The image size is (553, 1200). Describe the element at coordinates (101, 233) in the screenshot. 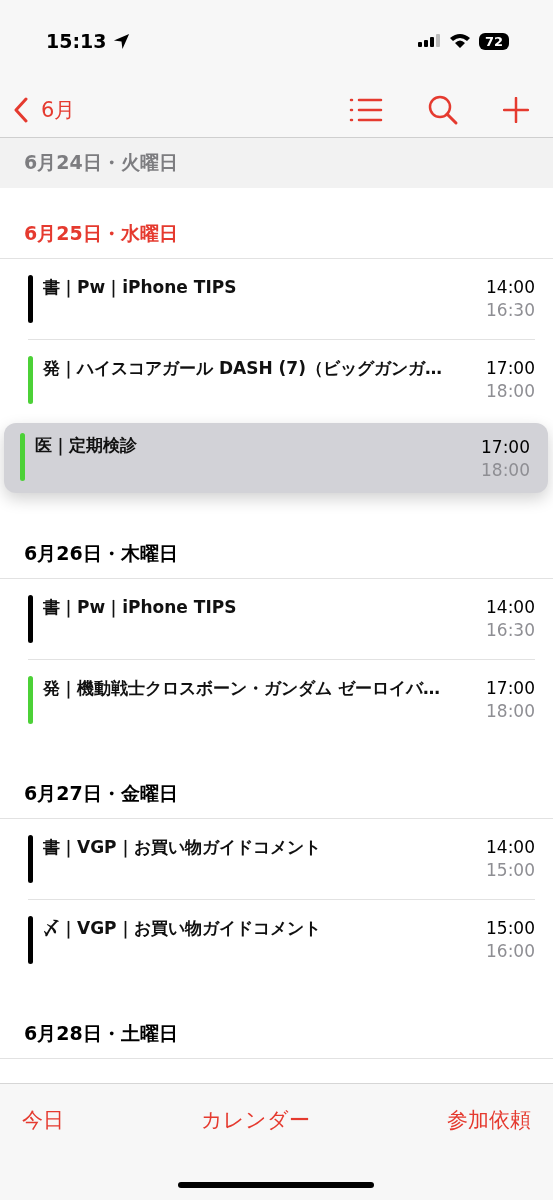

I see `date-header: 6月25日・水曜日` at that location.